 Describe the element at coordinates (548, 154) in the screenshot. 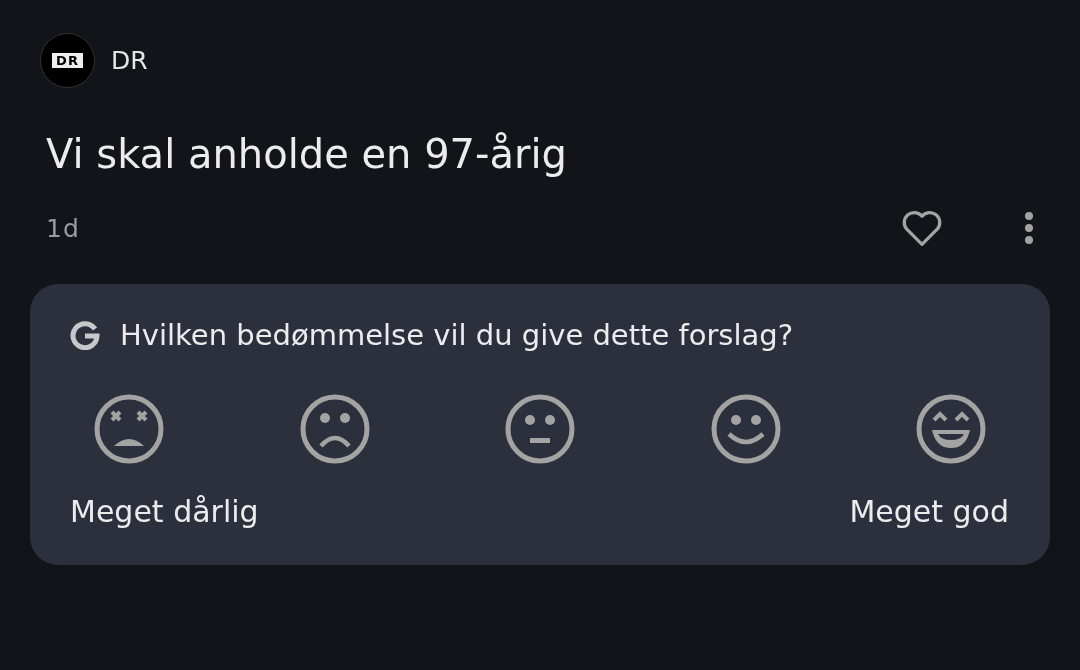

I see `headline: Vi skal anholde en 97-årig` at that location.